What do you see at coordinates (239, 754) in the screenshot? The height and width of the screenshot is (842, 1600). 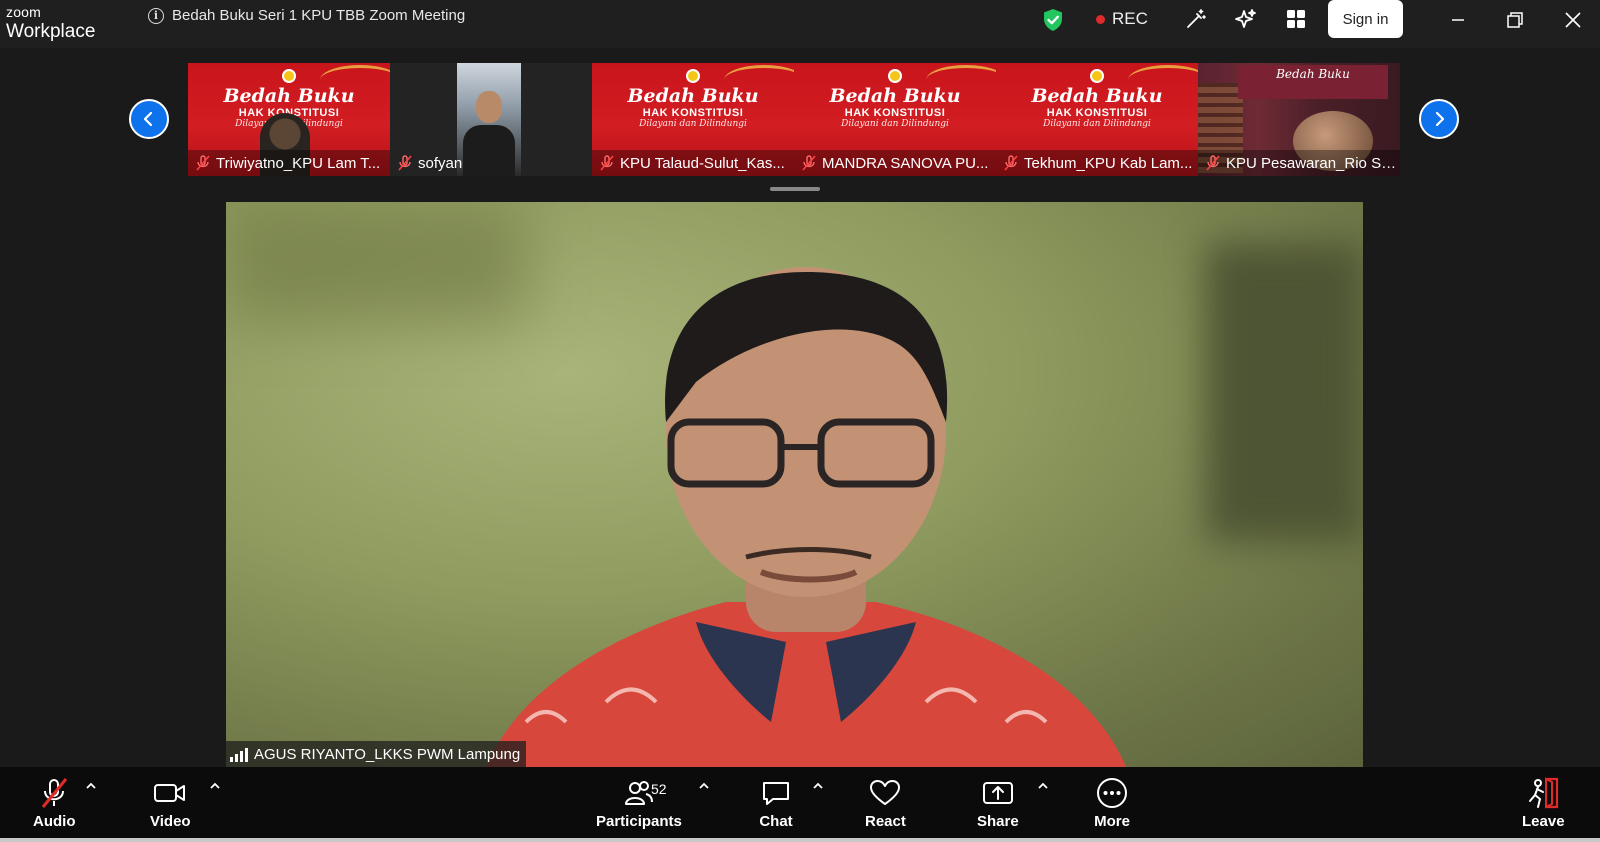 I see `connection-signal-icon` at bounding box center [239, 754].